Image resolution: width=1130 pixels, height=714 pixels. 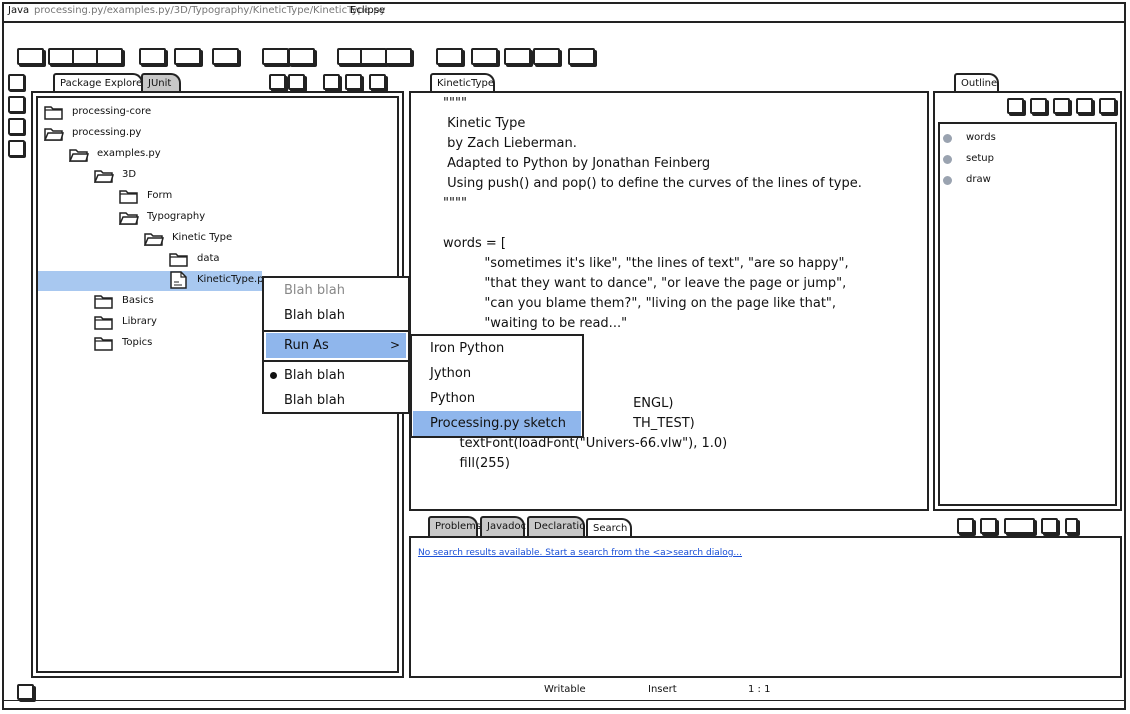 I want to click on file-icon, so click(x=178, y=280).